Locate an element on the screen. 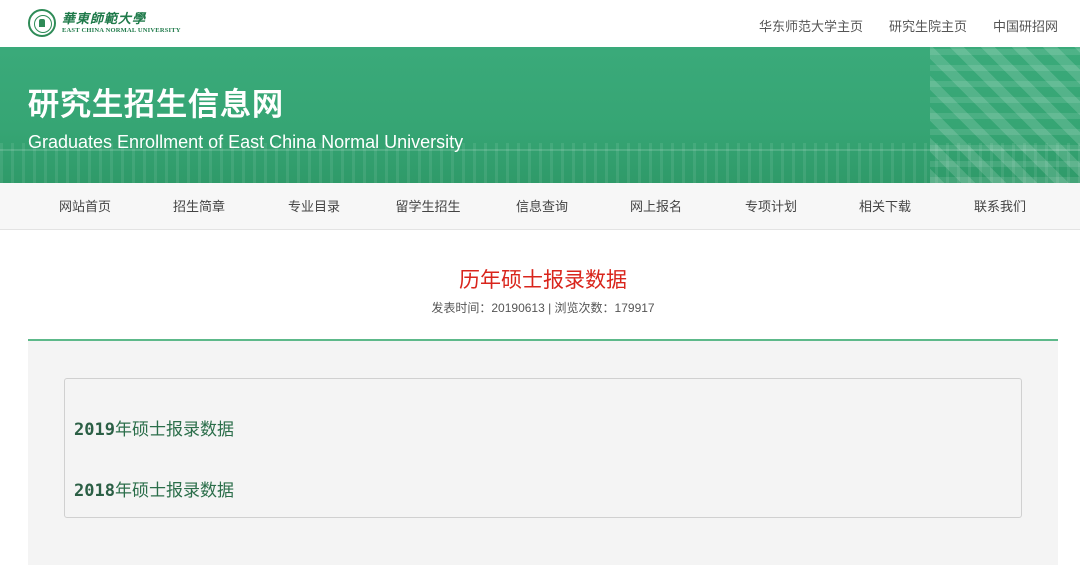 This screenshot has width=1080, height=565. nav-item-downloads: 相关下载 is located at coordinates (885, 206).